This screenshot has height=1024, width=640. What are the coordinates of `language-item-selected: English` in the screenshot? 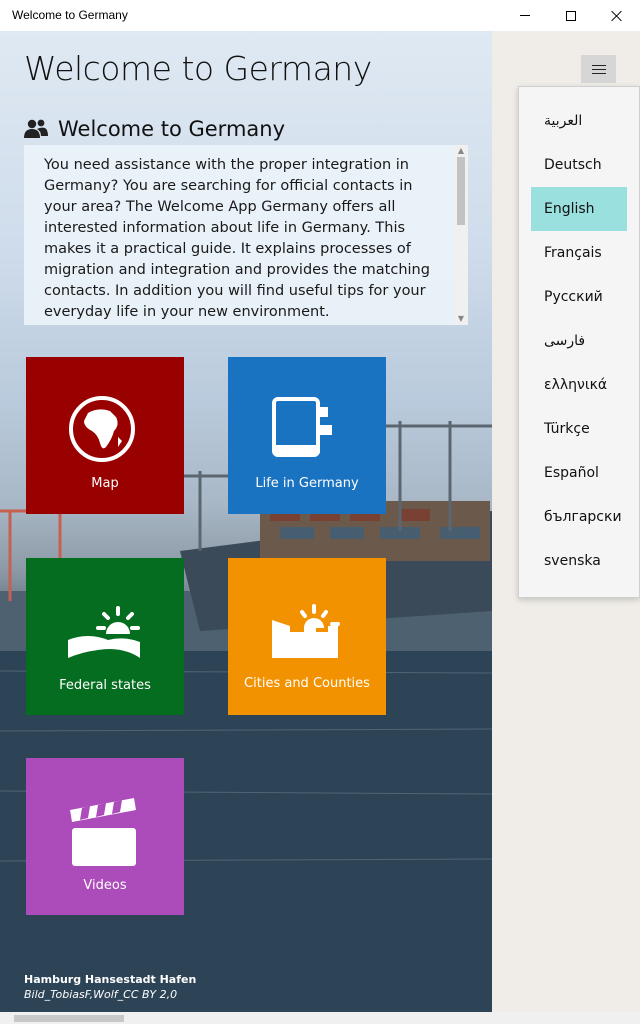 It's located at (579, 209).